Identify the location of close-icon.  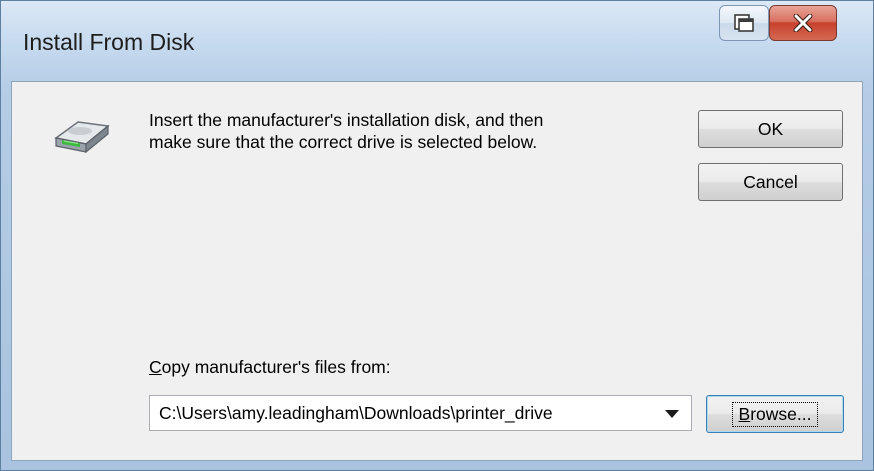
(803, 23).